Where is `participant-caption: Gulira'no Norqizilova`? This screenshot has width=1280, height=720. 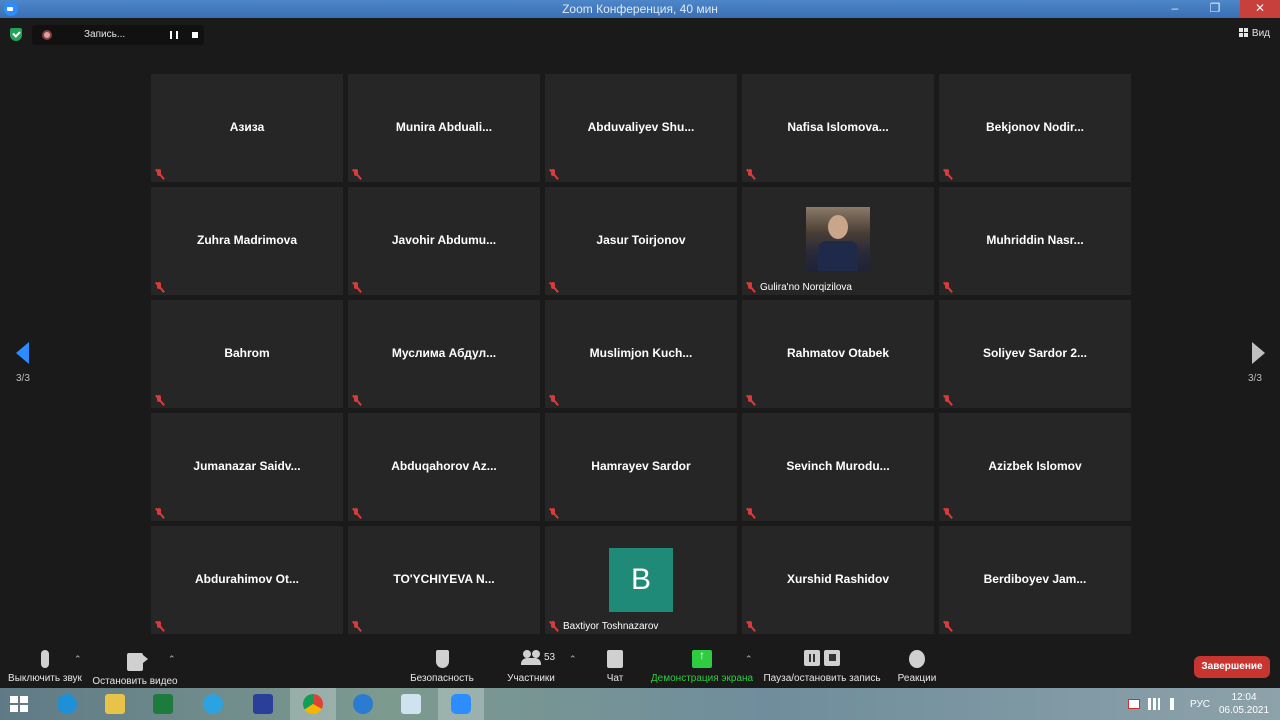 participant-caption: Gulira'no Norqizilova is located at coordinates (806, 287).